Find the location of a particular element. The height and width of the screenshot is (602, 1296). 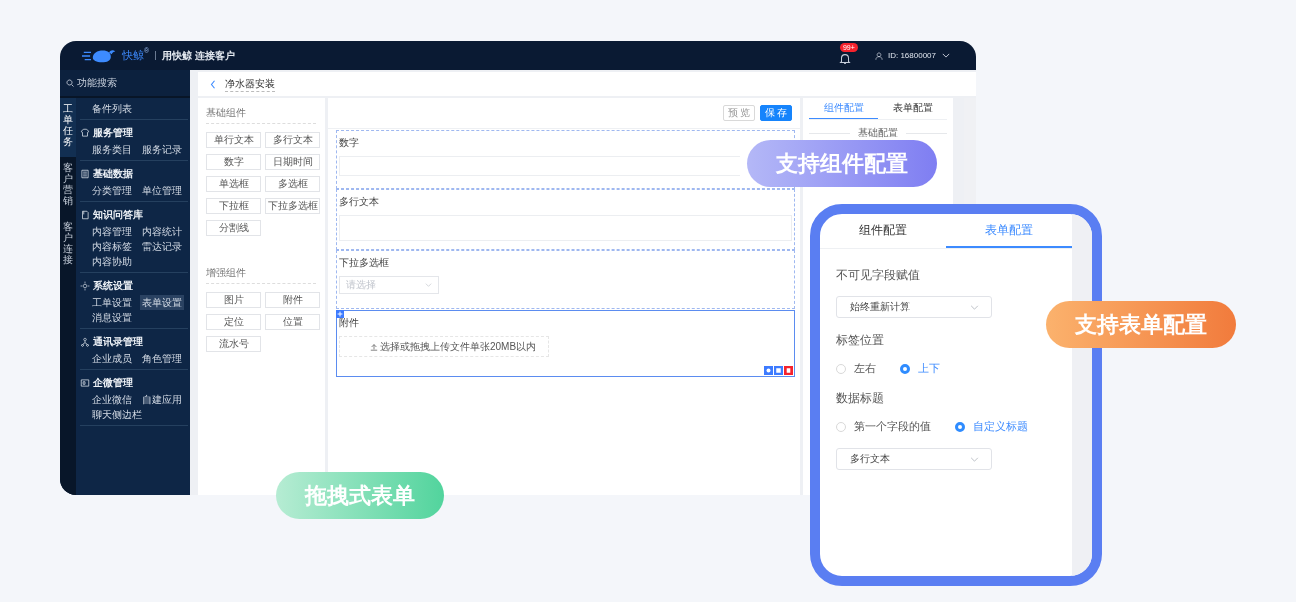

upload-icon is located at coordinates (374, 346).